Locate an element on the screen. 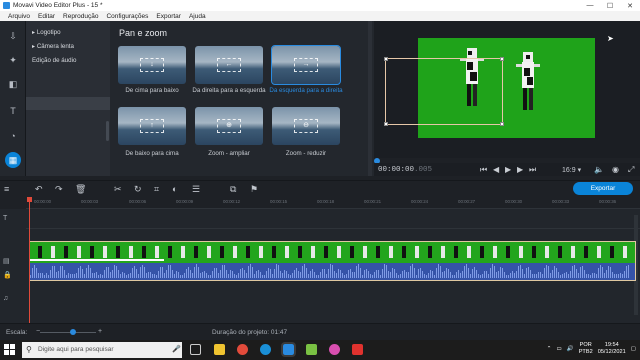 This screenshot has width=640, height=360. app-icon-green is located at coordinates (311, 349).